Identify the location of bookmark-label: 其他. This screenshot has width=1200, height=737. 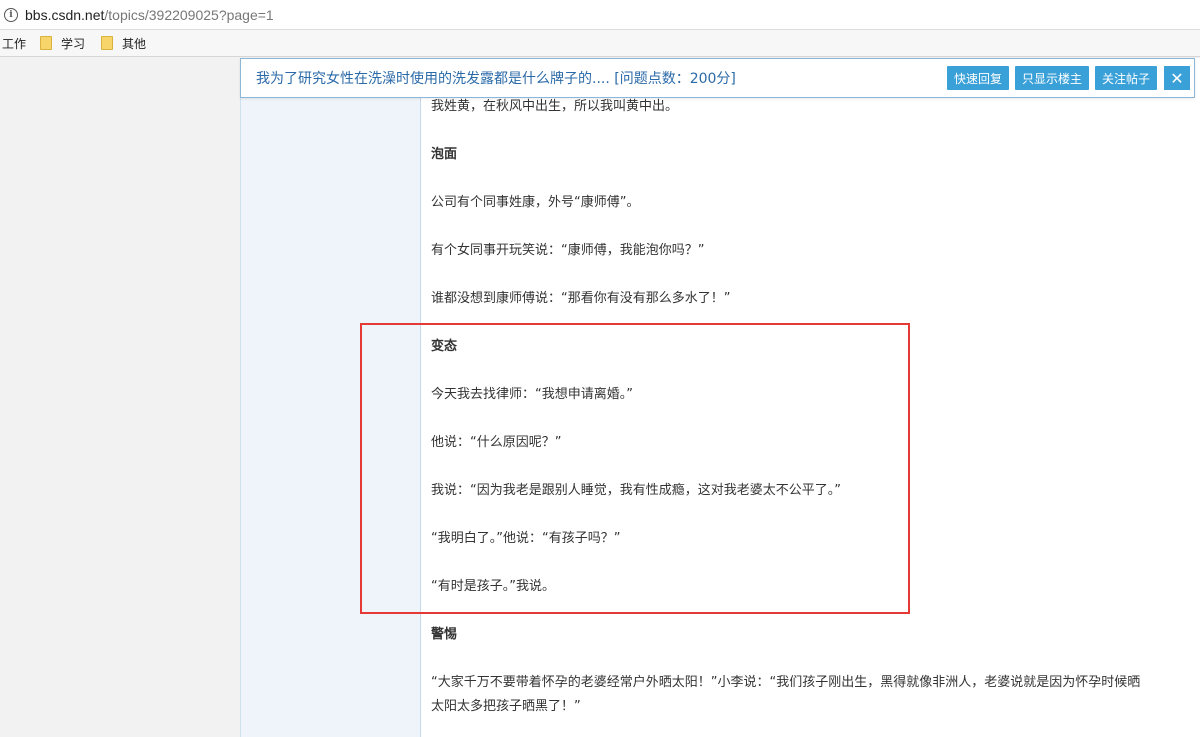
(134, 43).